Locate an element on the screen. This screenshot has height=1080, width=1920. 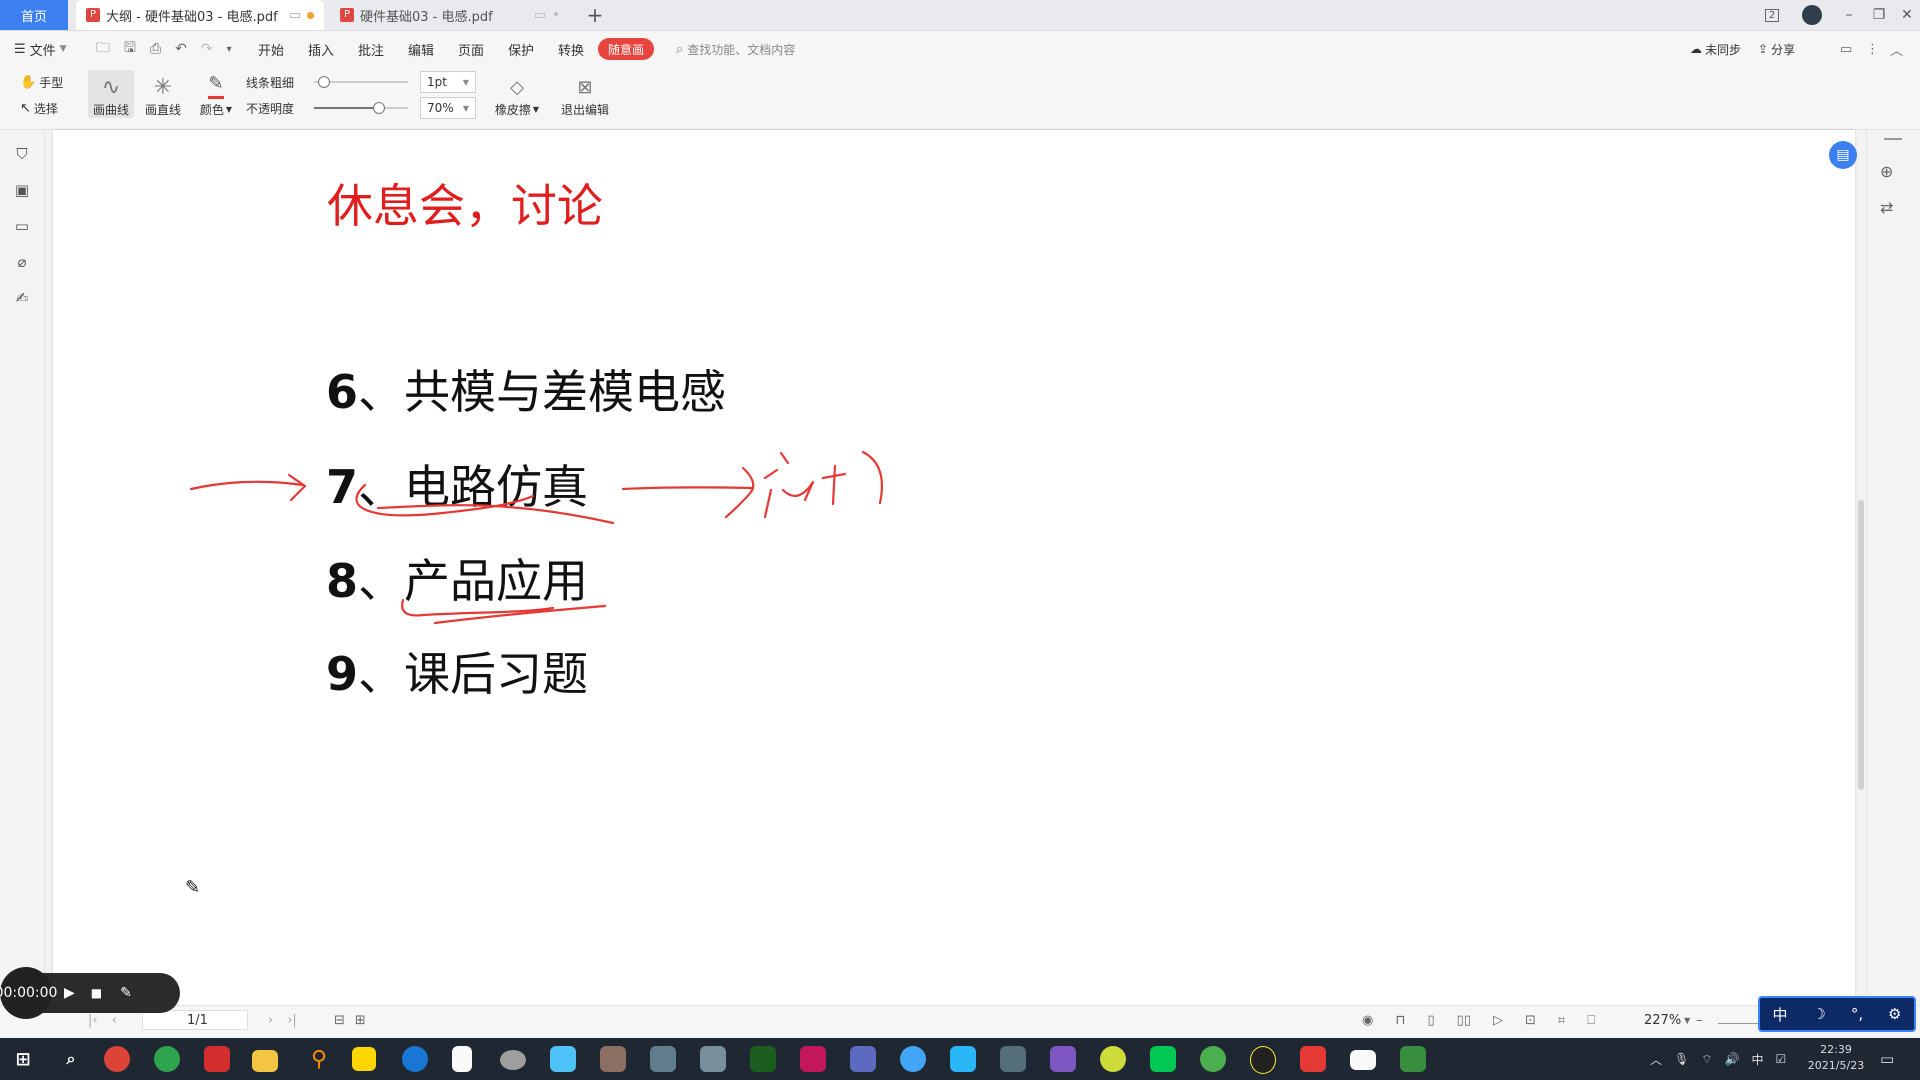
search-box: ⌕ 查找功能、文档内容 is located at coordinates (735, 49).